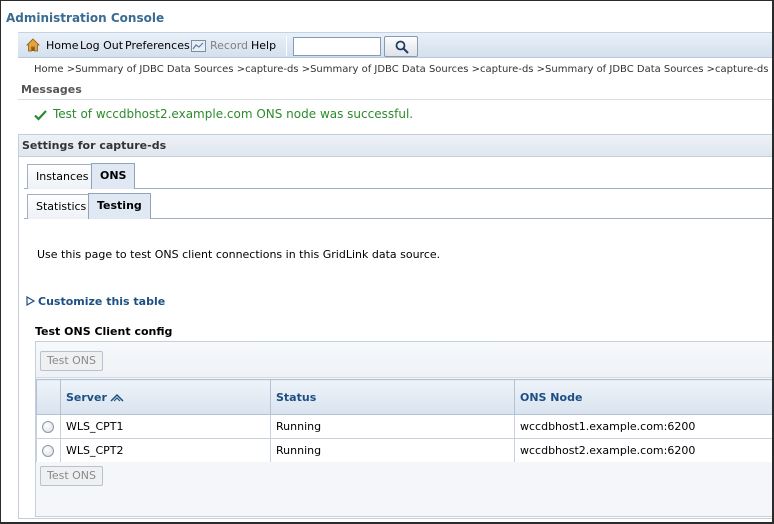 This screenshot has height=524, width=774. What do you see at coordinates (165, 426) in the screenshot?
I see `server-cell: WLS_CPT1` at bounding box center [165, 426].